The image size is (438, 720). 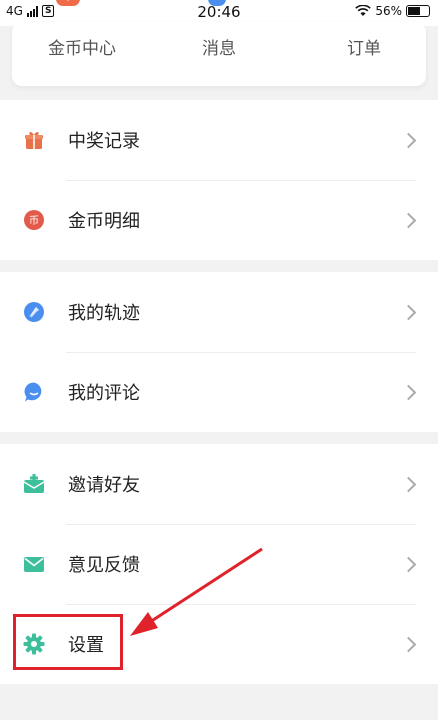 What do you see at coordinates (219, 564) in the screenshot?
I see `menu-item-feedback: 意见反馈` at bounding box center [219, 564].